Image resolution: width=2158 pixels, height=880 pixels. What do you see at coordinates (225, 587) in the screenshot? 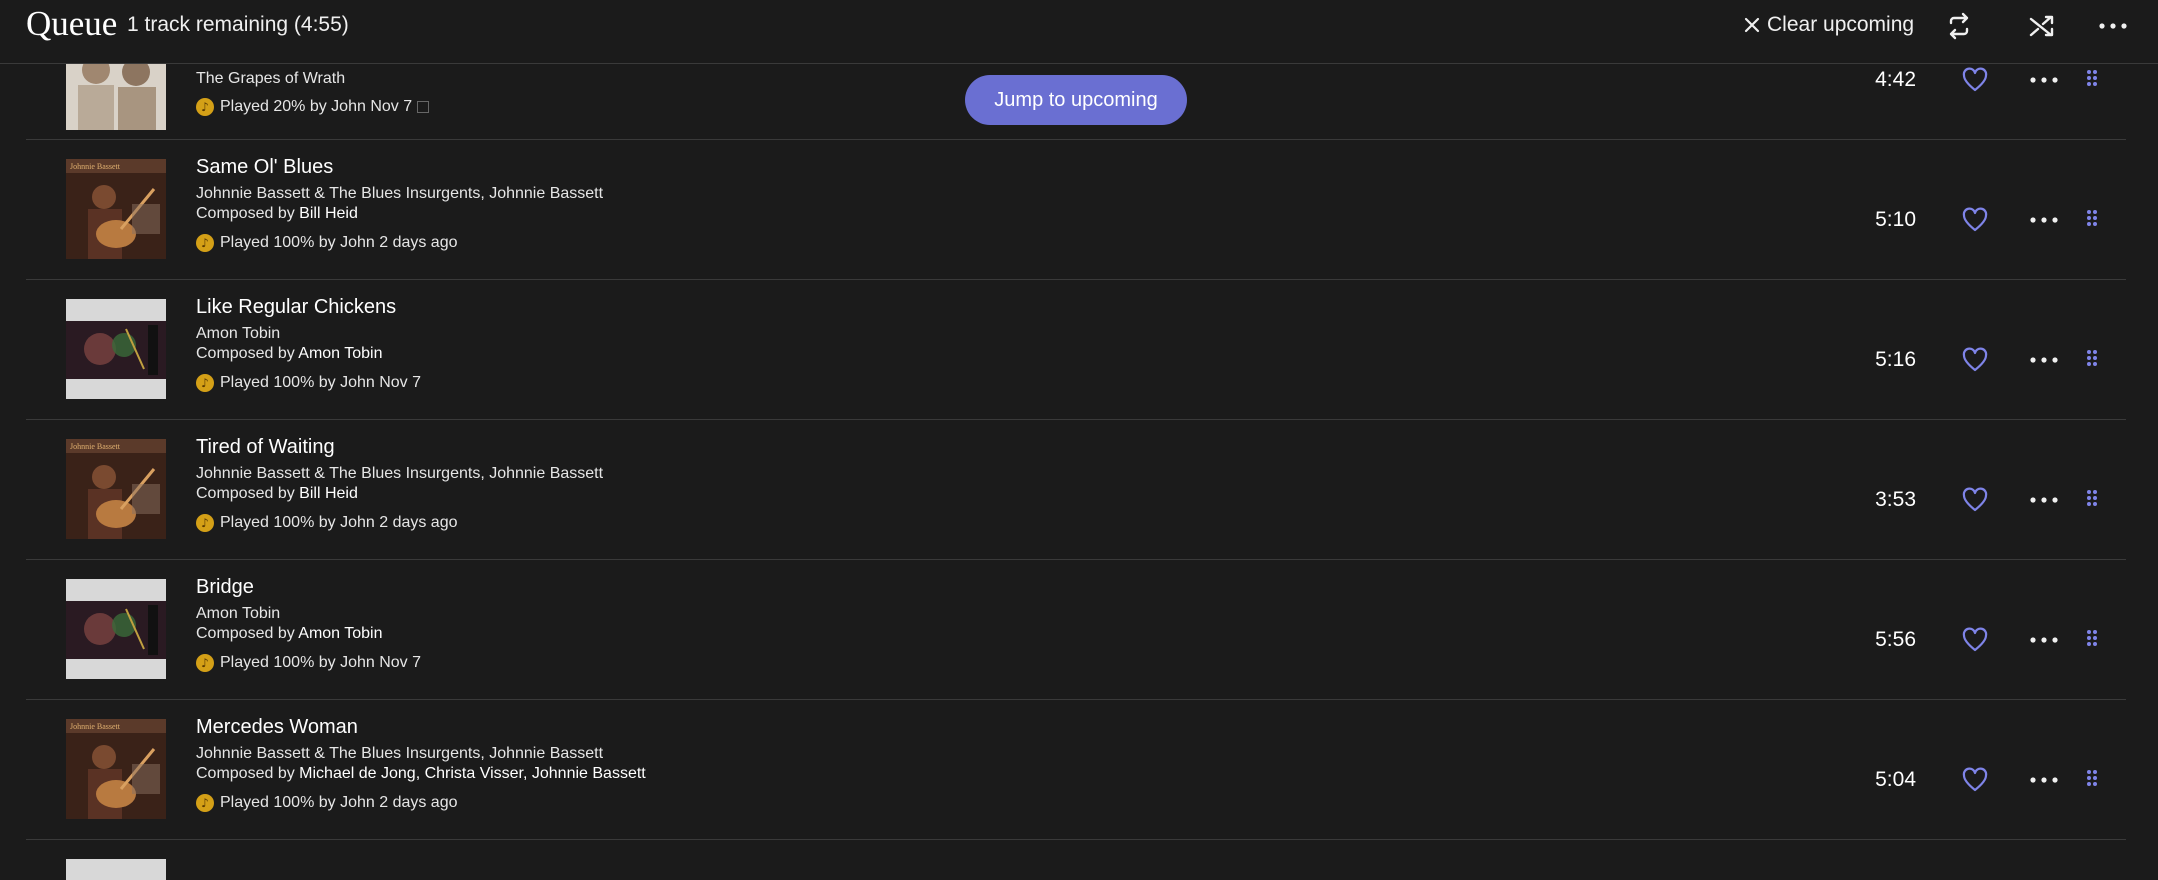
I see `track-title: Bridge` at bounding box center [225, 587].